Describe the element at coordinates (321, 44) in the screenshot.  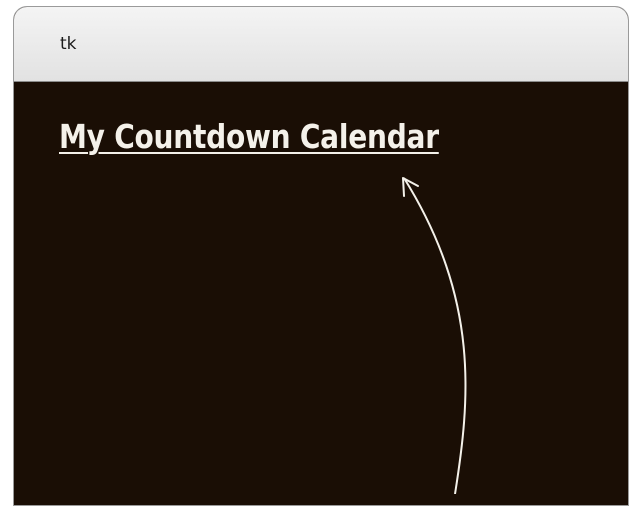
I see `window-titlebar: tk` at that location.